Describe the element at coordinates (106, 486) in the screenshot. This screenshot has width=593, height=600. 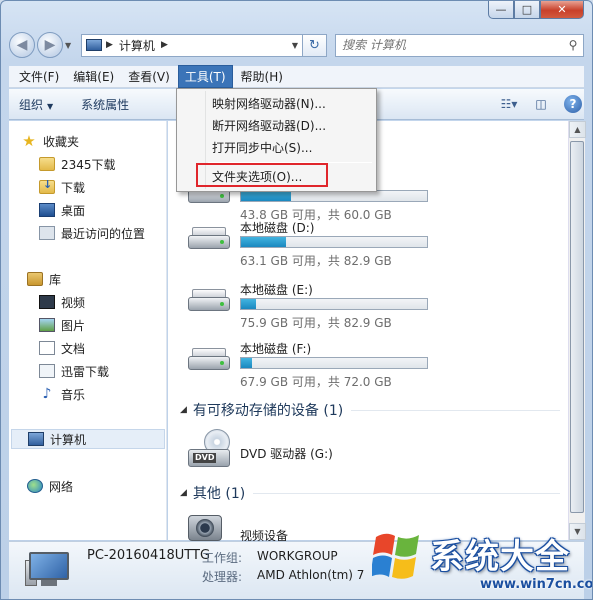
I see `nav-network: 网络` at that location.